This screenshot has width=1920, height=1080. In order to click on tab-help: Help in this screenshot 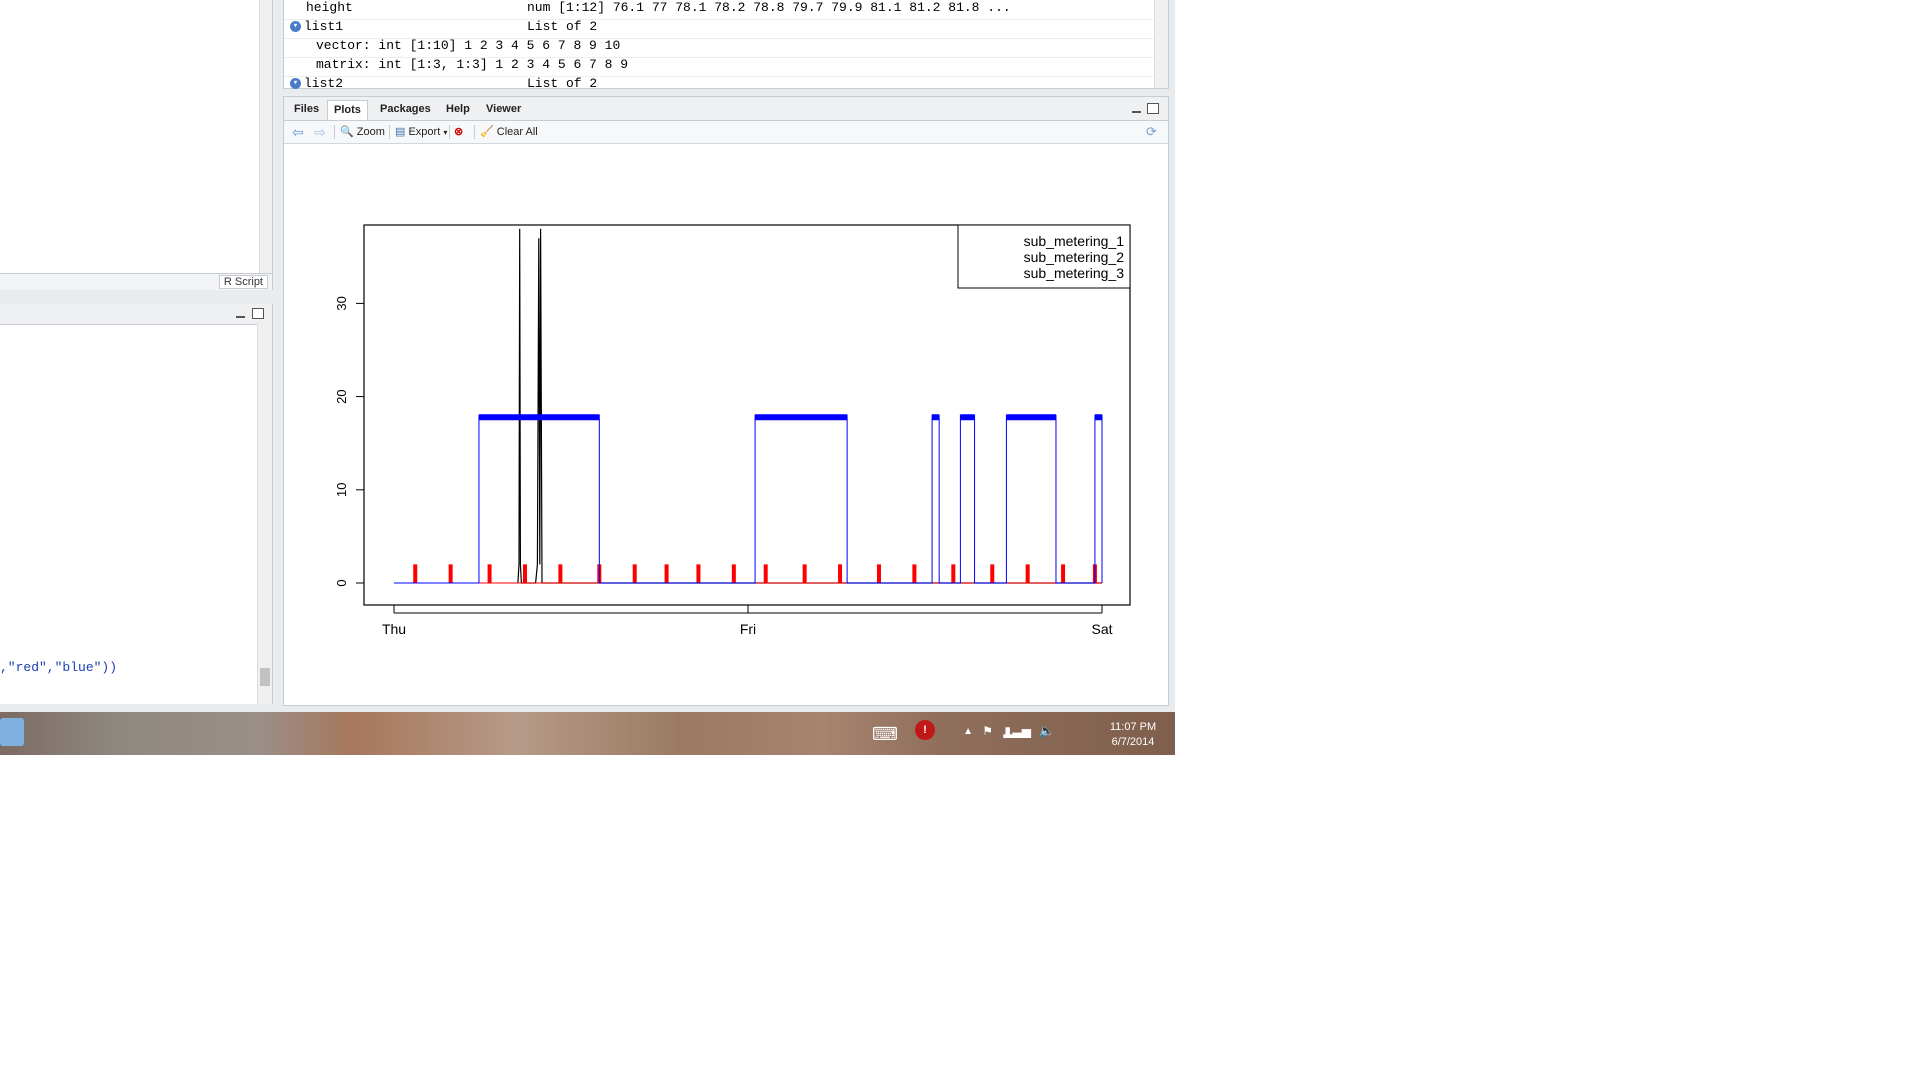, I will do `click(458, 109)`.